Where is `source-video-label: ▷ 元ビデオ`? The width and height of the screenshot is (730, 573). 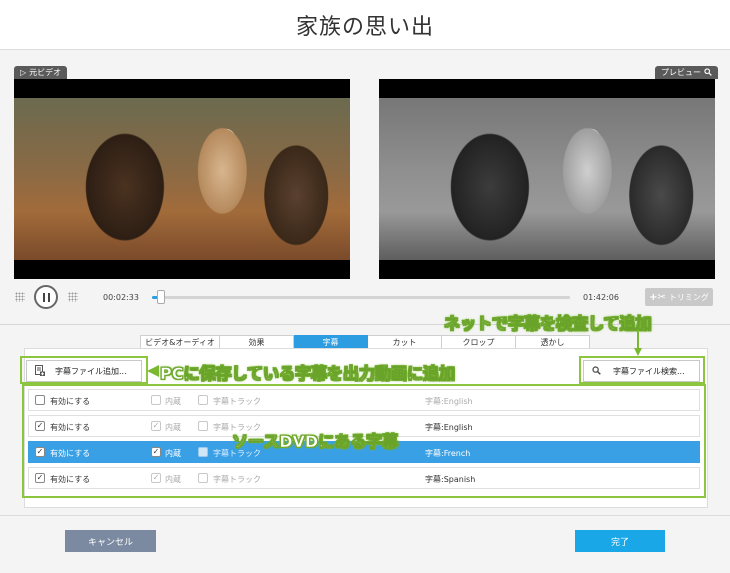
source-video-label: ▷ 元ビデオ is located at coordinates (41, 72).